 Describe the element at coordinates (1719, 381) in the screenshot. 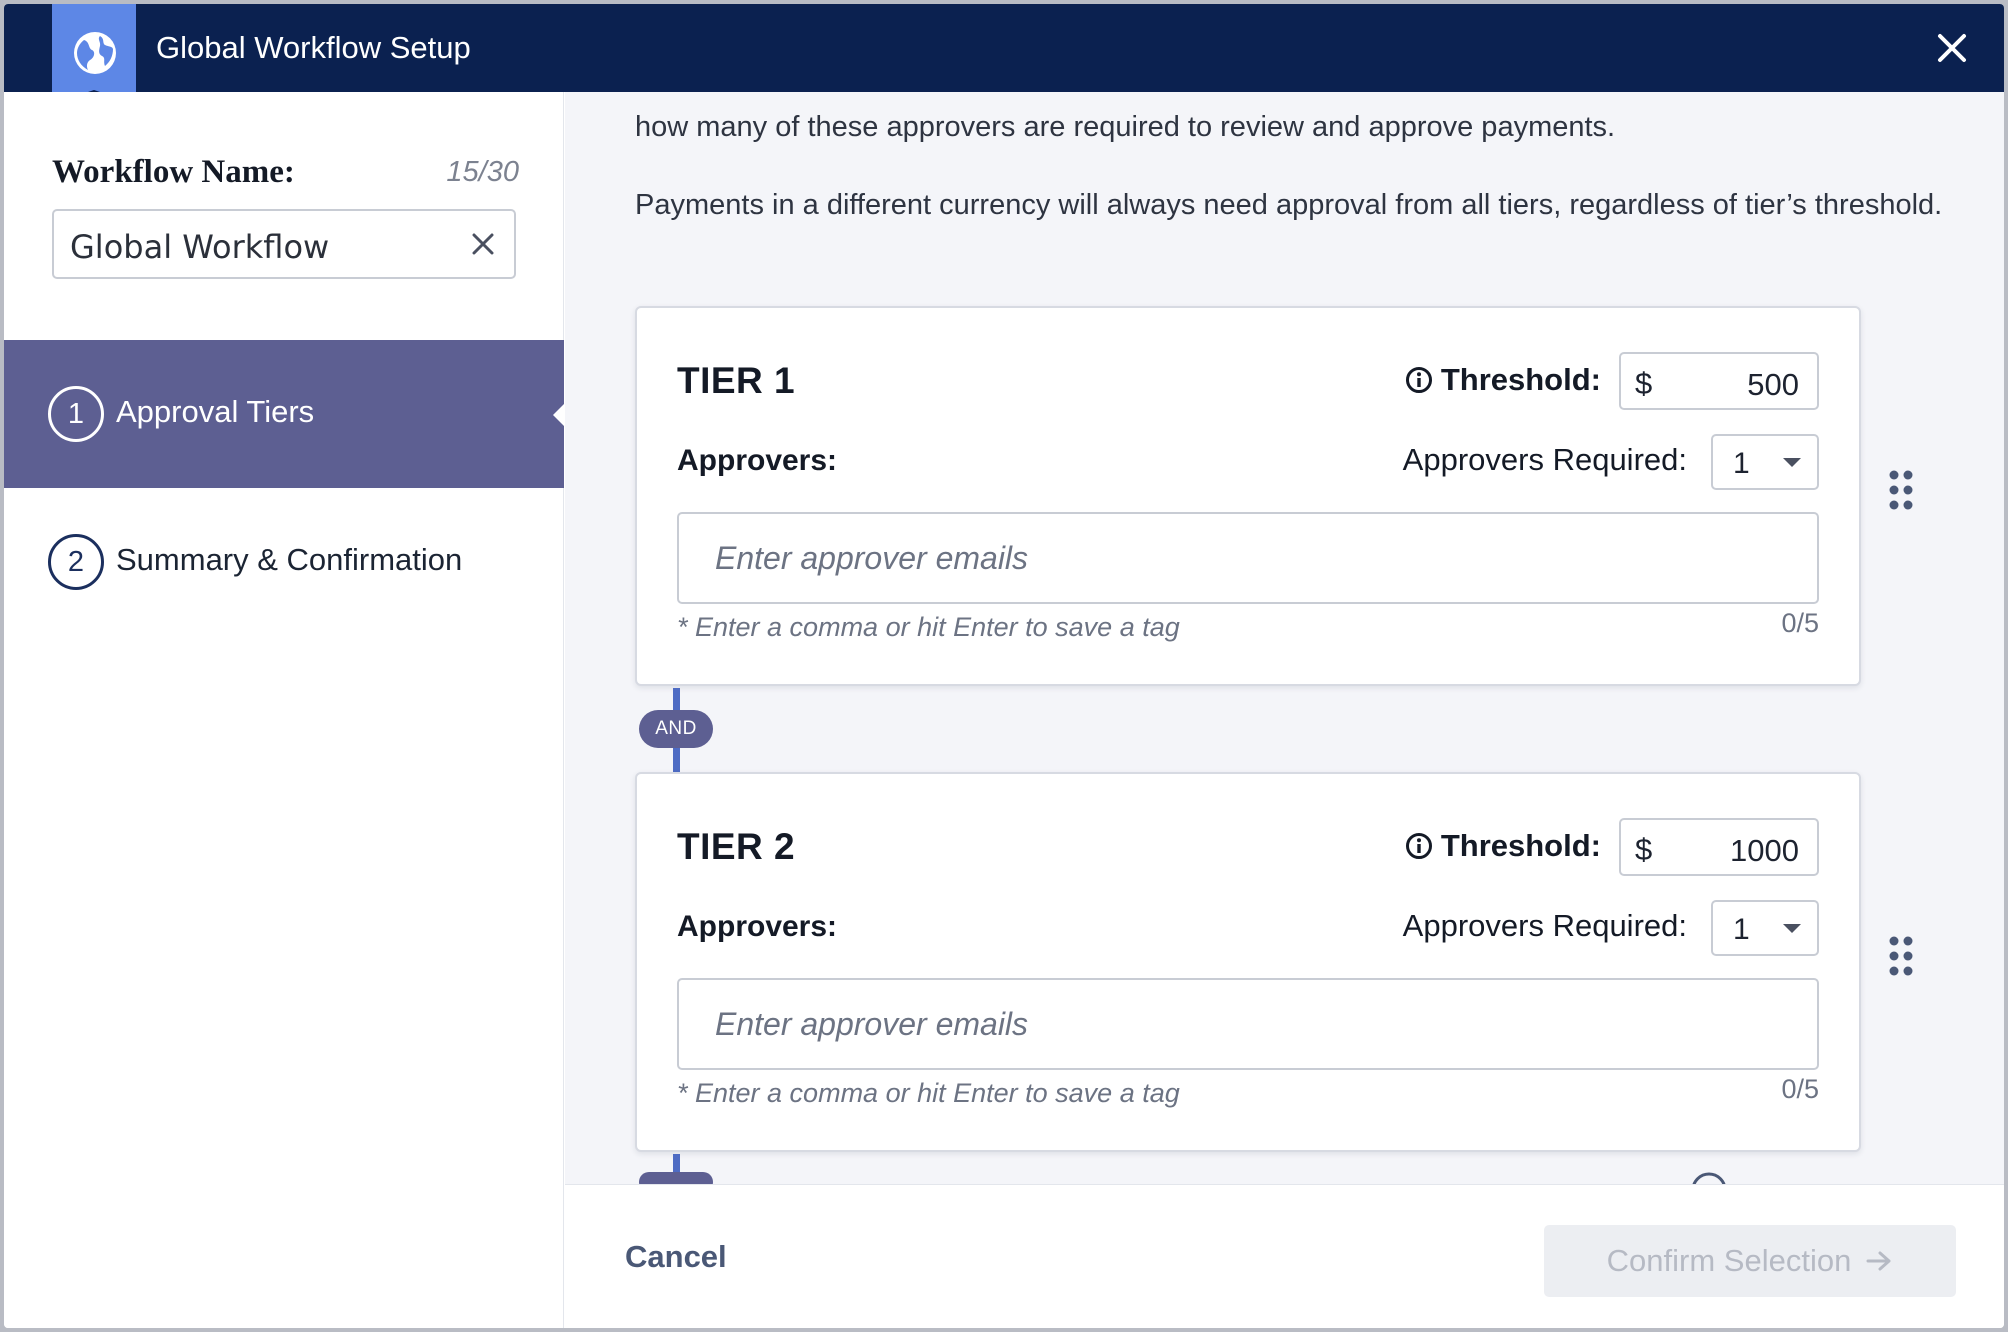

I see `threshold-input: $ 500` at that location.